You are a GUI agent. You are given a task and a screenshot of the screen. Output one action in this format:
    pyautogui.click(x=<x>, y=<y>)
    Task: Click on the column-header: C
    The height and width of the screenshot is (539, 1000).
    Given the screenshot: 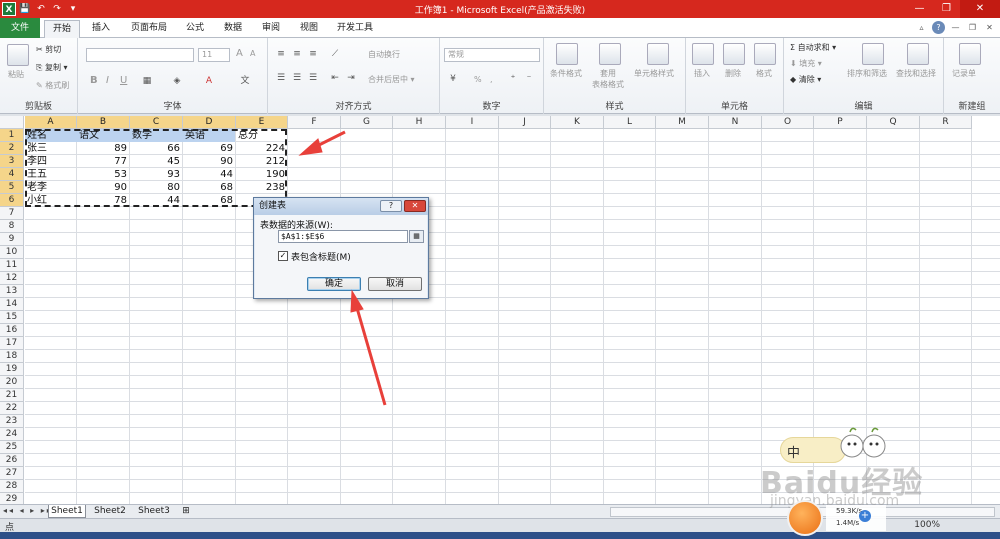 What is the action you would take?
    pyautogui.click(x=156, y=122)
    